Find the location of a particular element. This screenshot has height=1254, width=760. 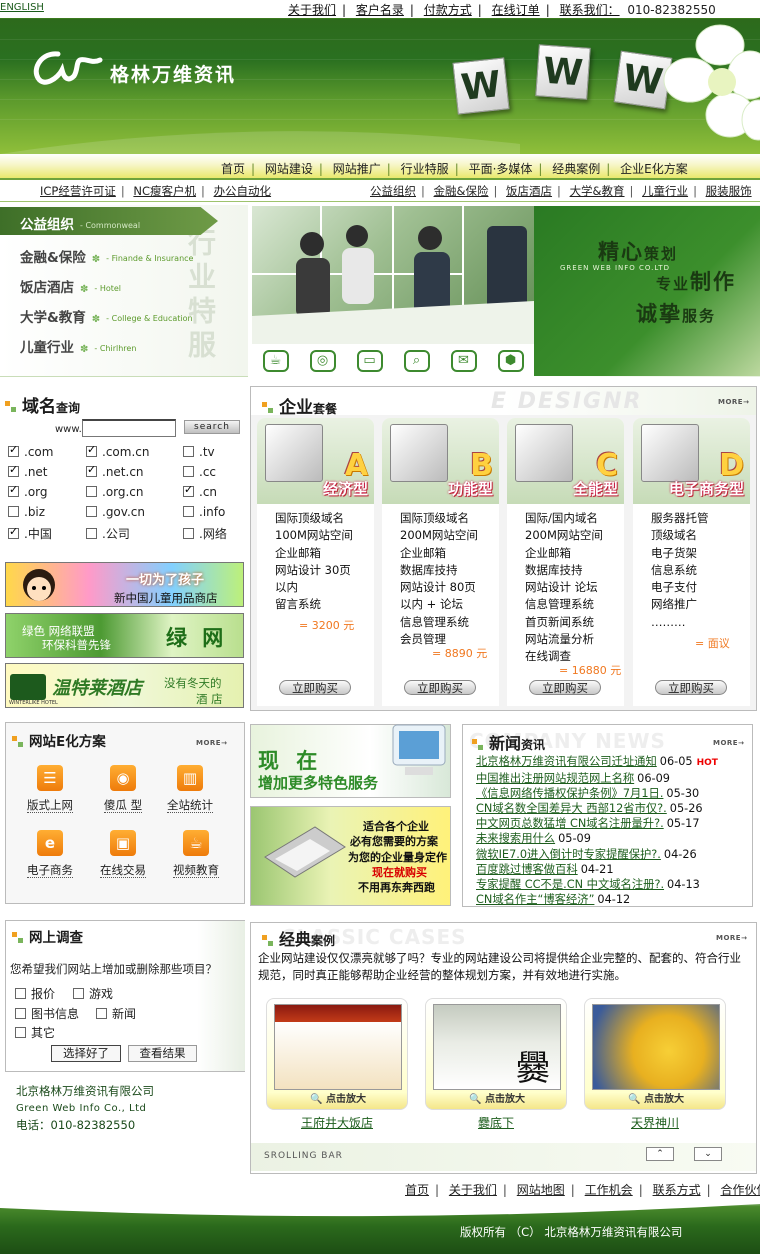

cases-more-link: MORE→ is located at coordinates (731, 938).